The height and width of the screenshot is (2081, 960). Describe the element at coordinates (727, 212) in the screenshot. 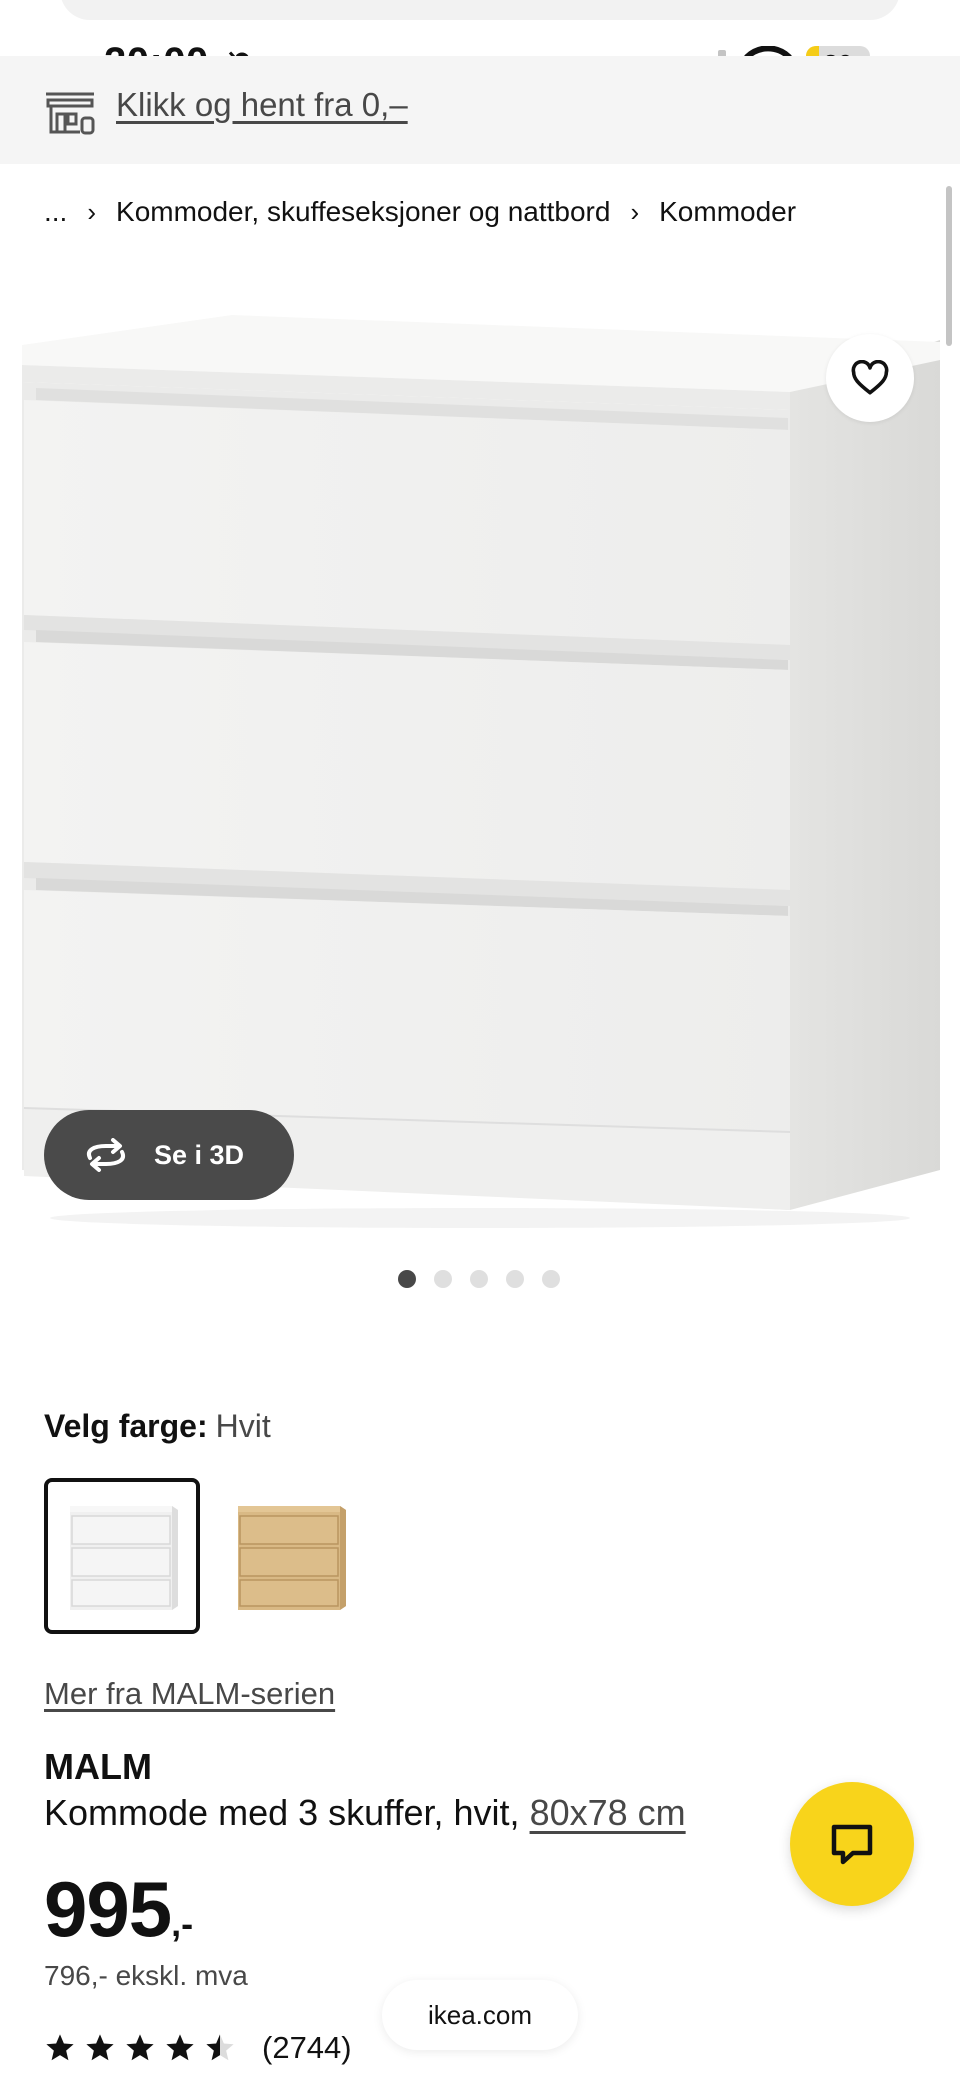

I see `breadcrumb-item-chests-of-drawers: Kommoder` at that location.